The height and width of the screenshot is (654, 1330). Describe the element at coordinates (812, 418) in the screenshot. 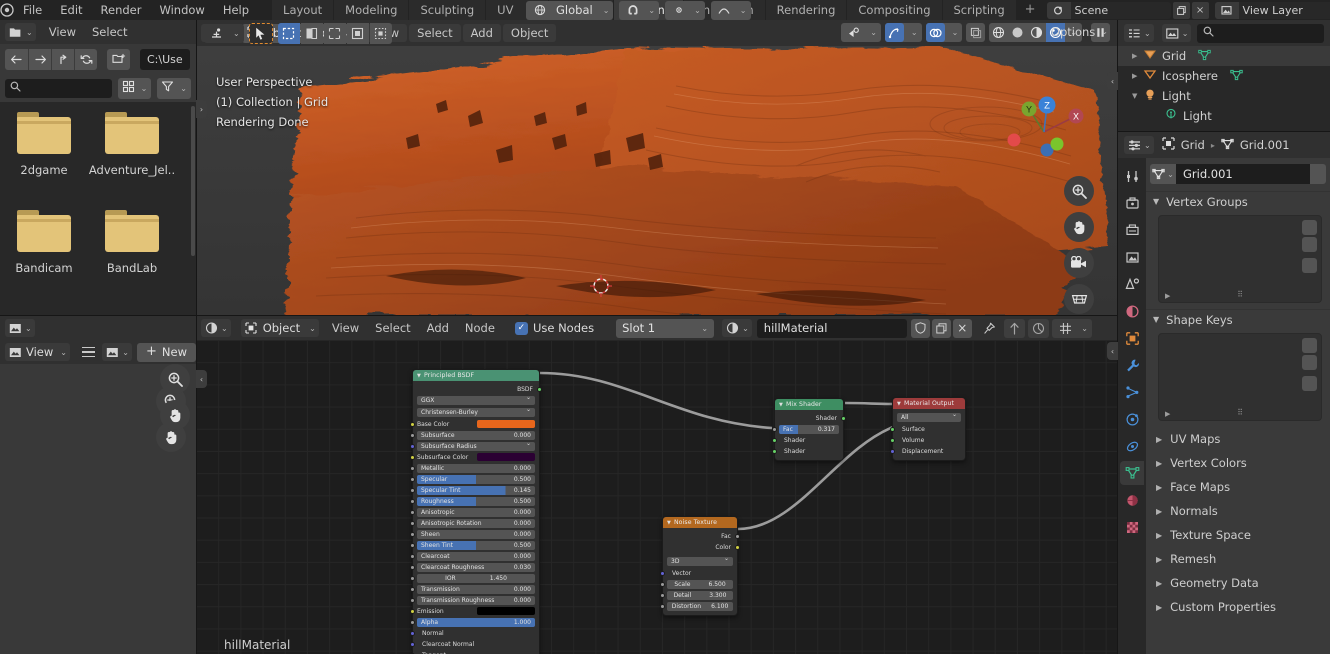

I see `node-output-socket-row: Shader` at that location.